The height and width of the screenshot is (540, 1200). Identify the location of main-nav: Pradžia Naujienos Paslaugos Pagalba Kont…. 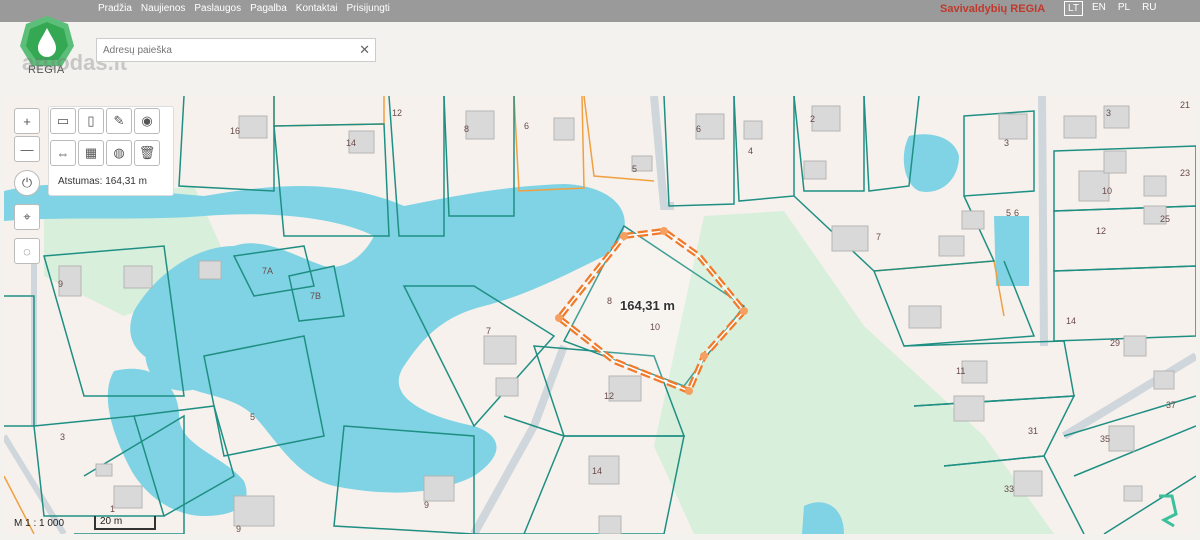
(244, 8).